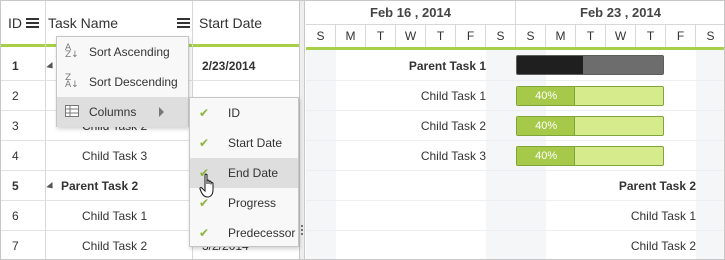 This screenshot has height=260, width=725. I want to click on row-task-name: Child Task 2, so click(115, 245).